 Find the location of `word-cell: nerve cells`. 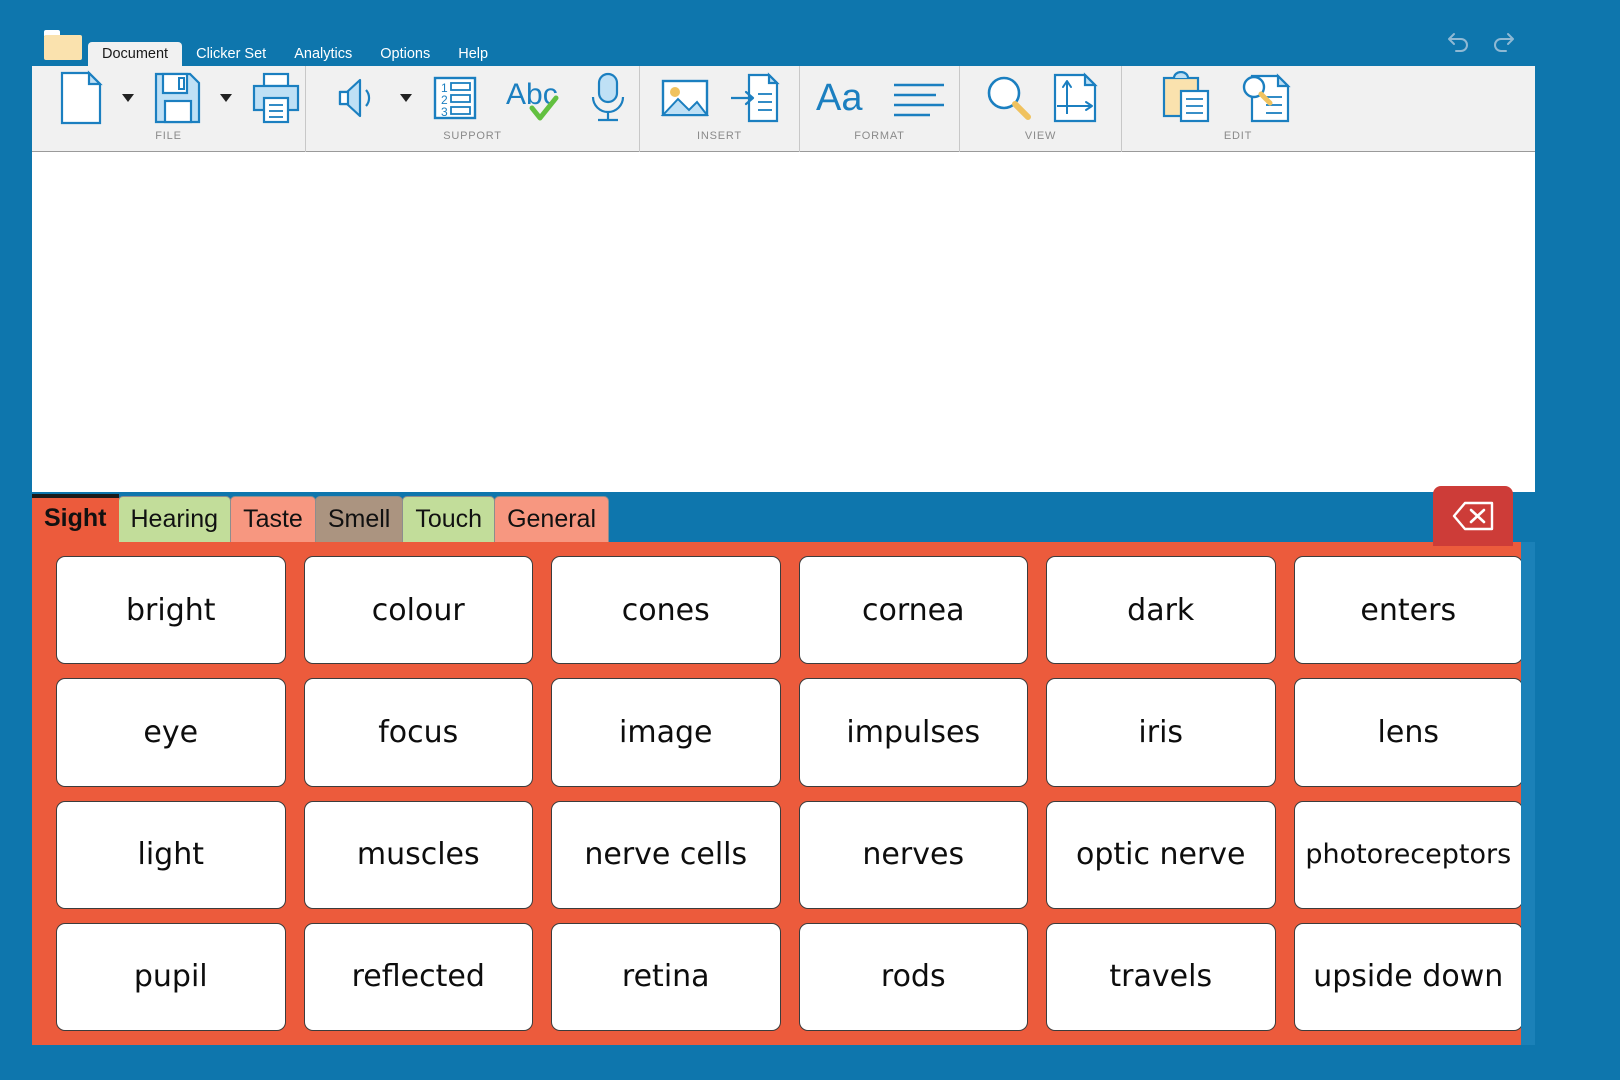

word-cell: nerve cells is located at coordinates (666, 854).